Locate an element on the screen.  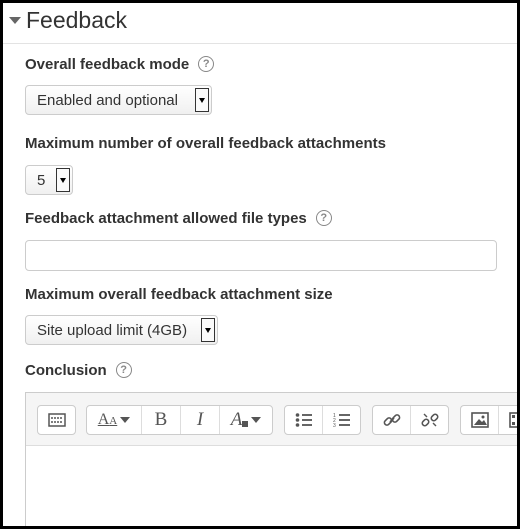
feedback-mode-value: Enabled and optional is located at coordinates (107, 100).